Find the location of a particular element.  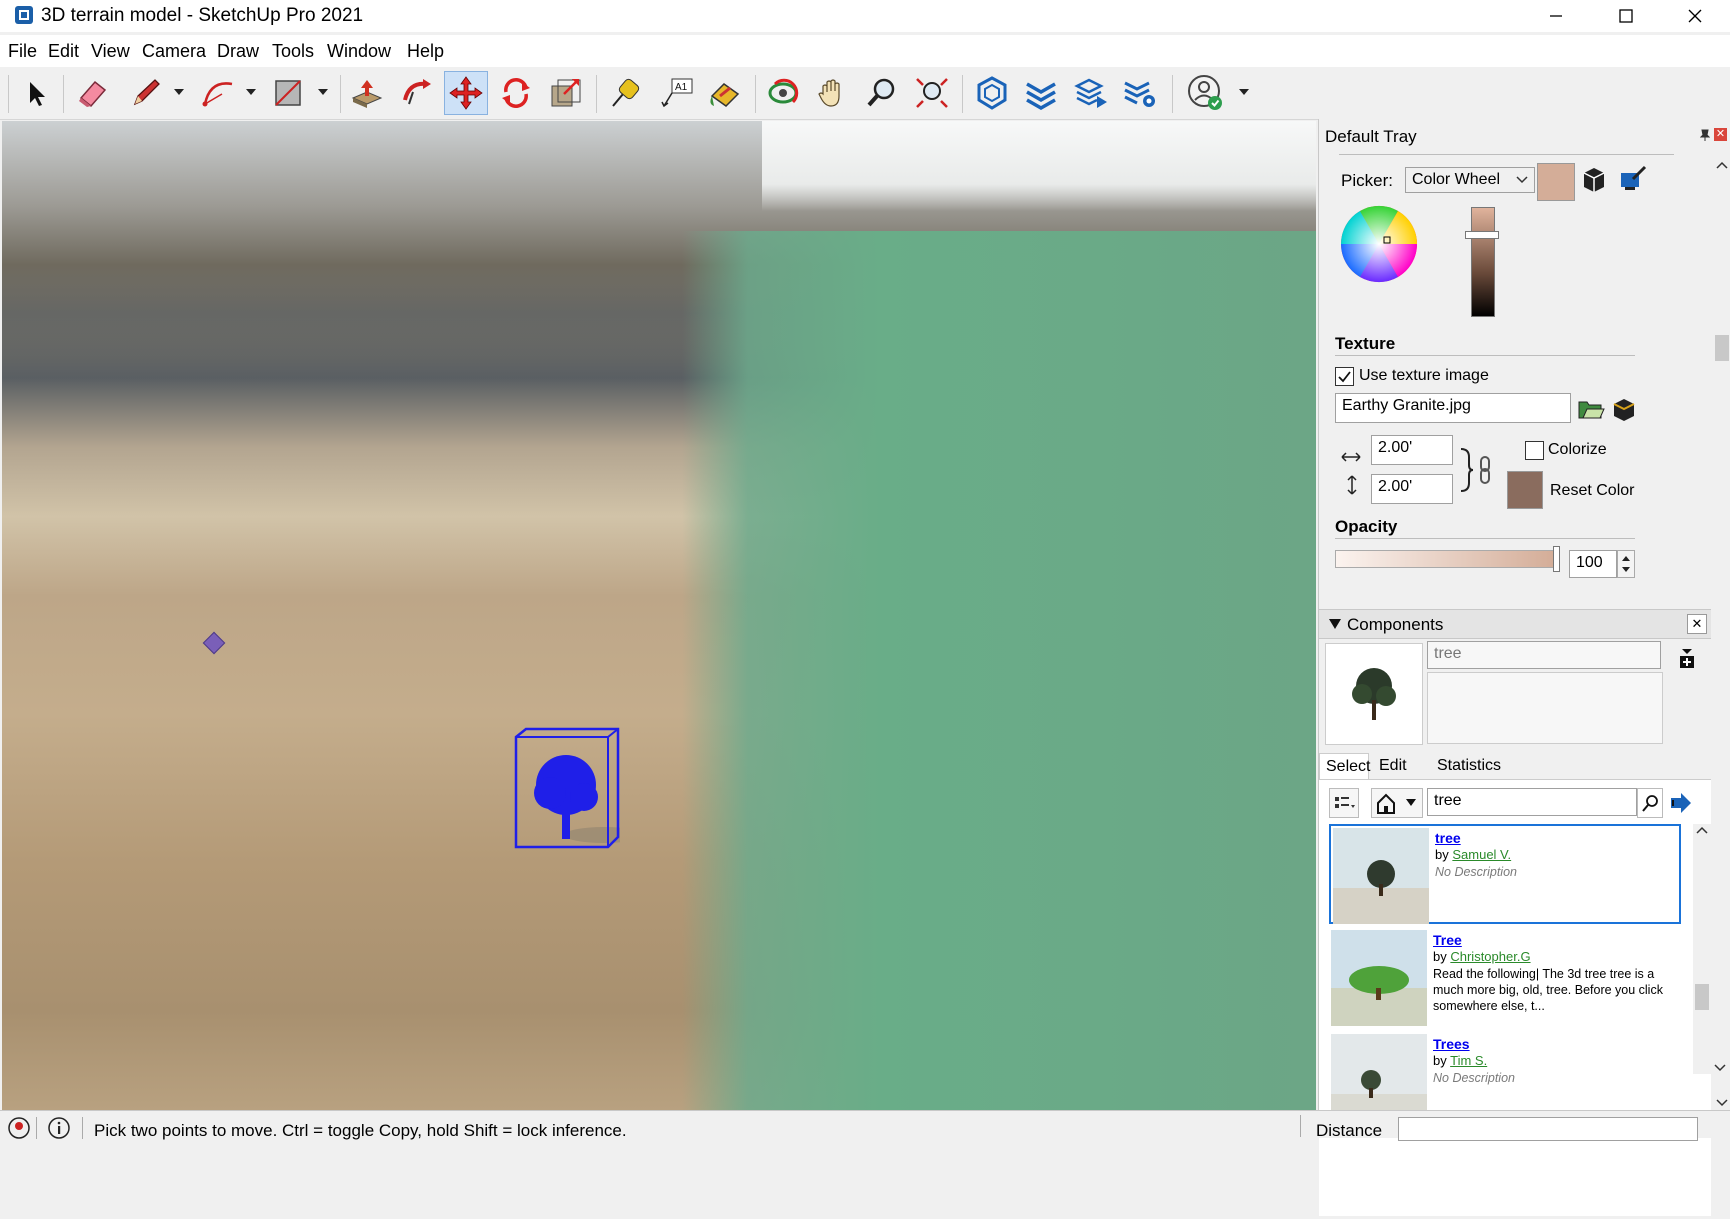

tape-measure-tool-button is located at coordinates (625, 93).